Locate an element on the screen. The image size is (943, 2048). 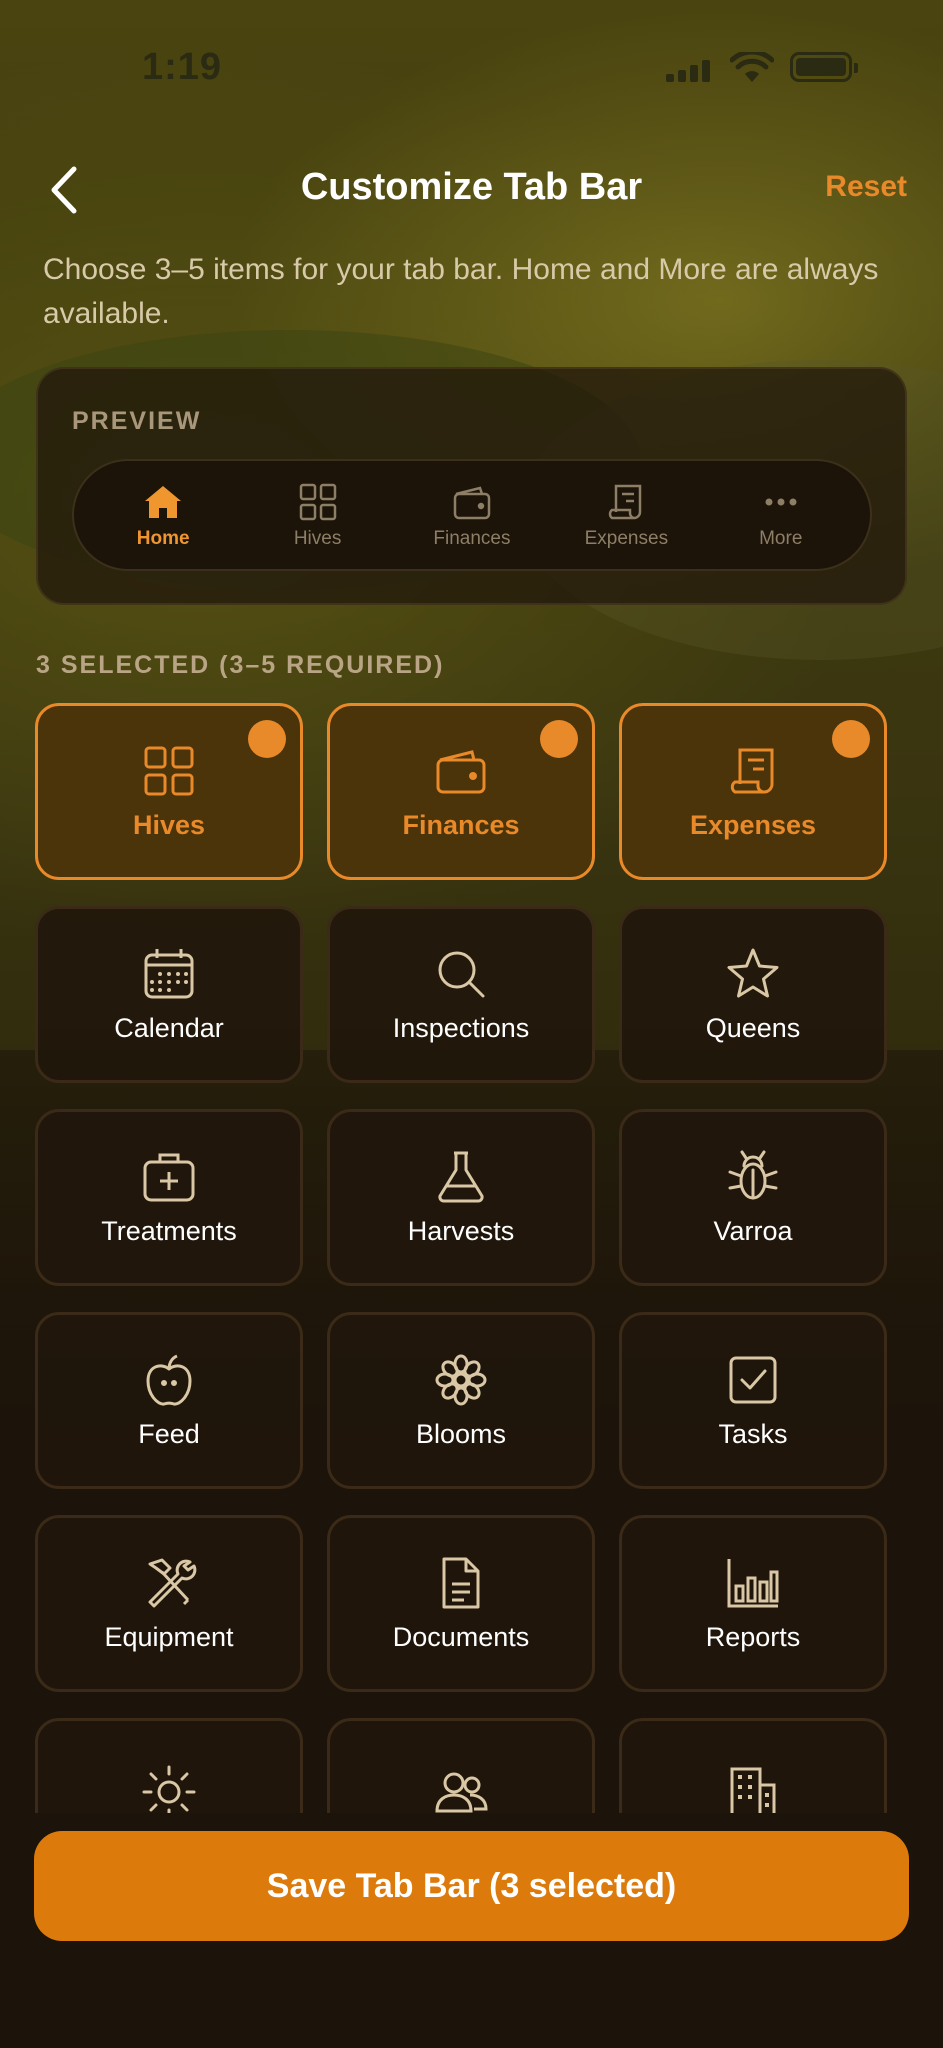
tile-hives: Hives is located at coordinates (169, 791).